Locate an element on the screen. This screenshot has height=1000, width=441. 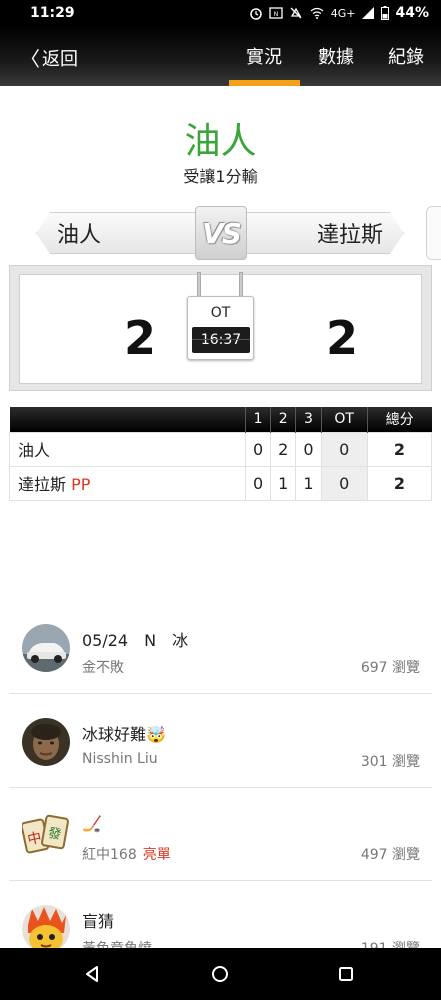
bet-team-name: 油人 is located at coordinates (220, 141).